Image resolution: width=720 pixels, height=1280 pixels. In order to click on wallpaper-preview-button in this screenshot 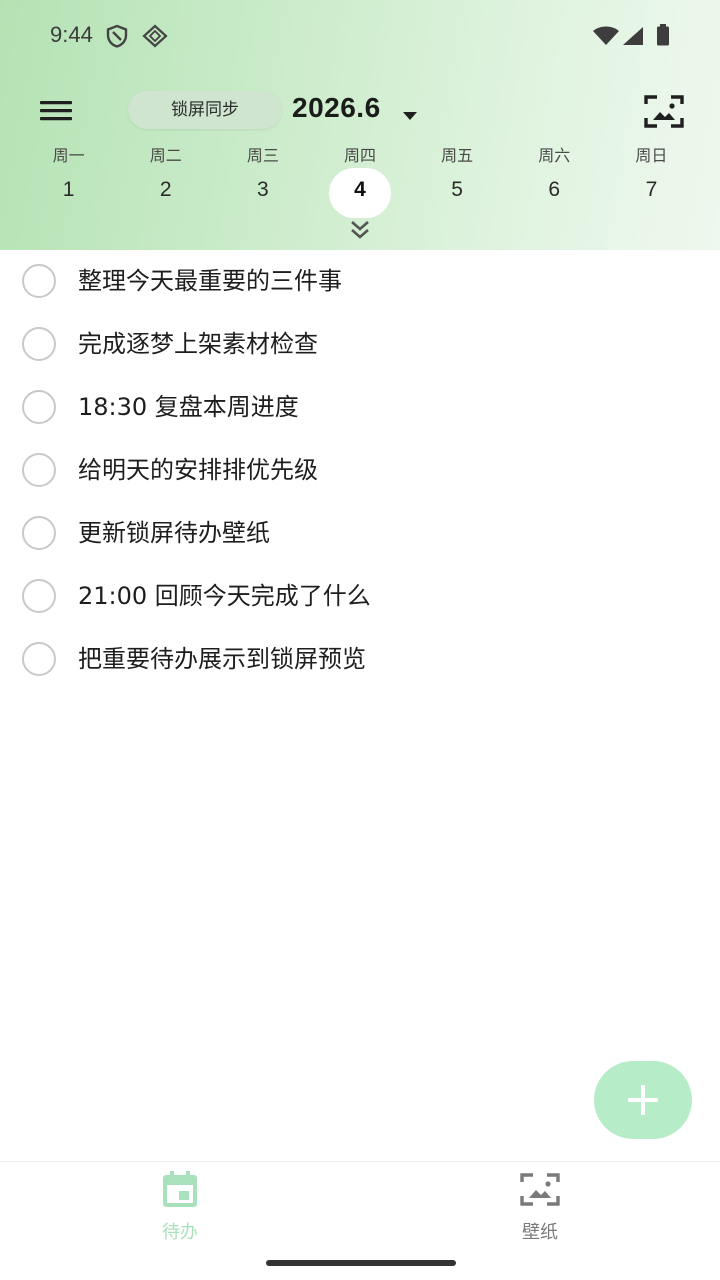, I will do `click(664, 112)`.